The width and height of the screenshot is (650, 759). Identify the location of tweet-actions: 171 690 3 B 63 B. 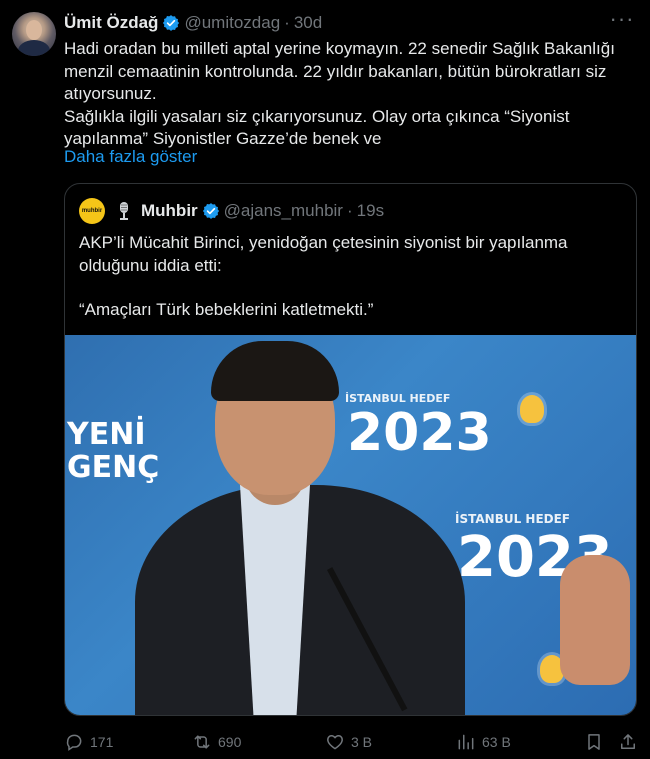
(352, 742).